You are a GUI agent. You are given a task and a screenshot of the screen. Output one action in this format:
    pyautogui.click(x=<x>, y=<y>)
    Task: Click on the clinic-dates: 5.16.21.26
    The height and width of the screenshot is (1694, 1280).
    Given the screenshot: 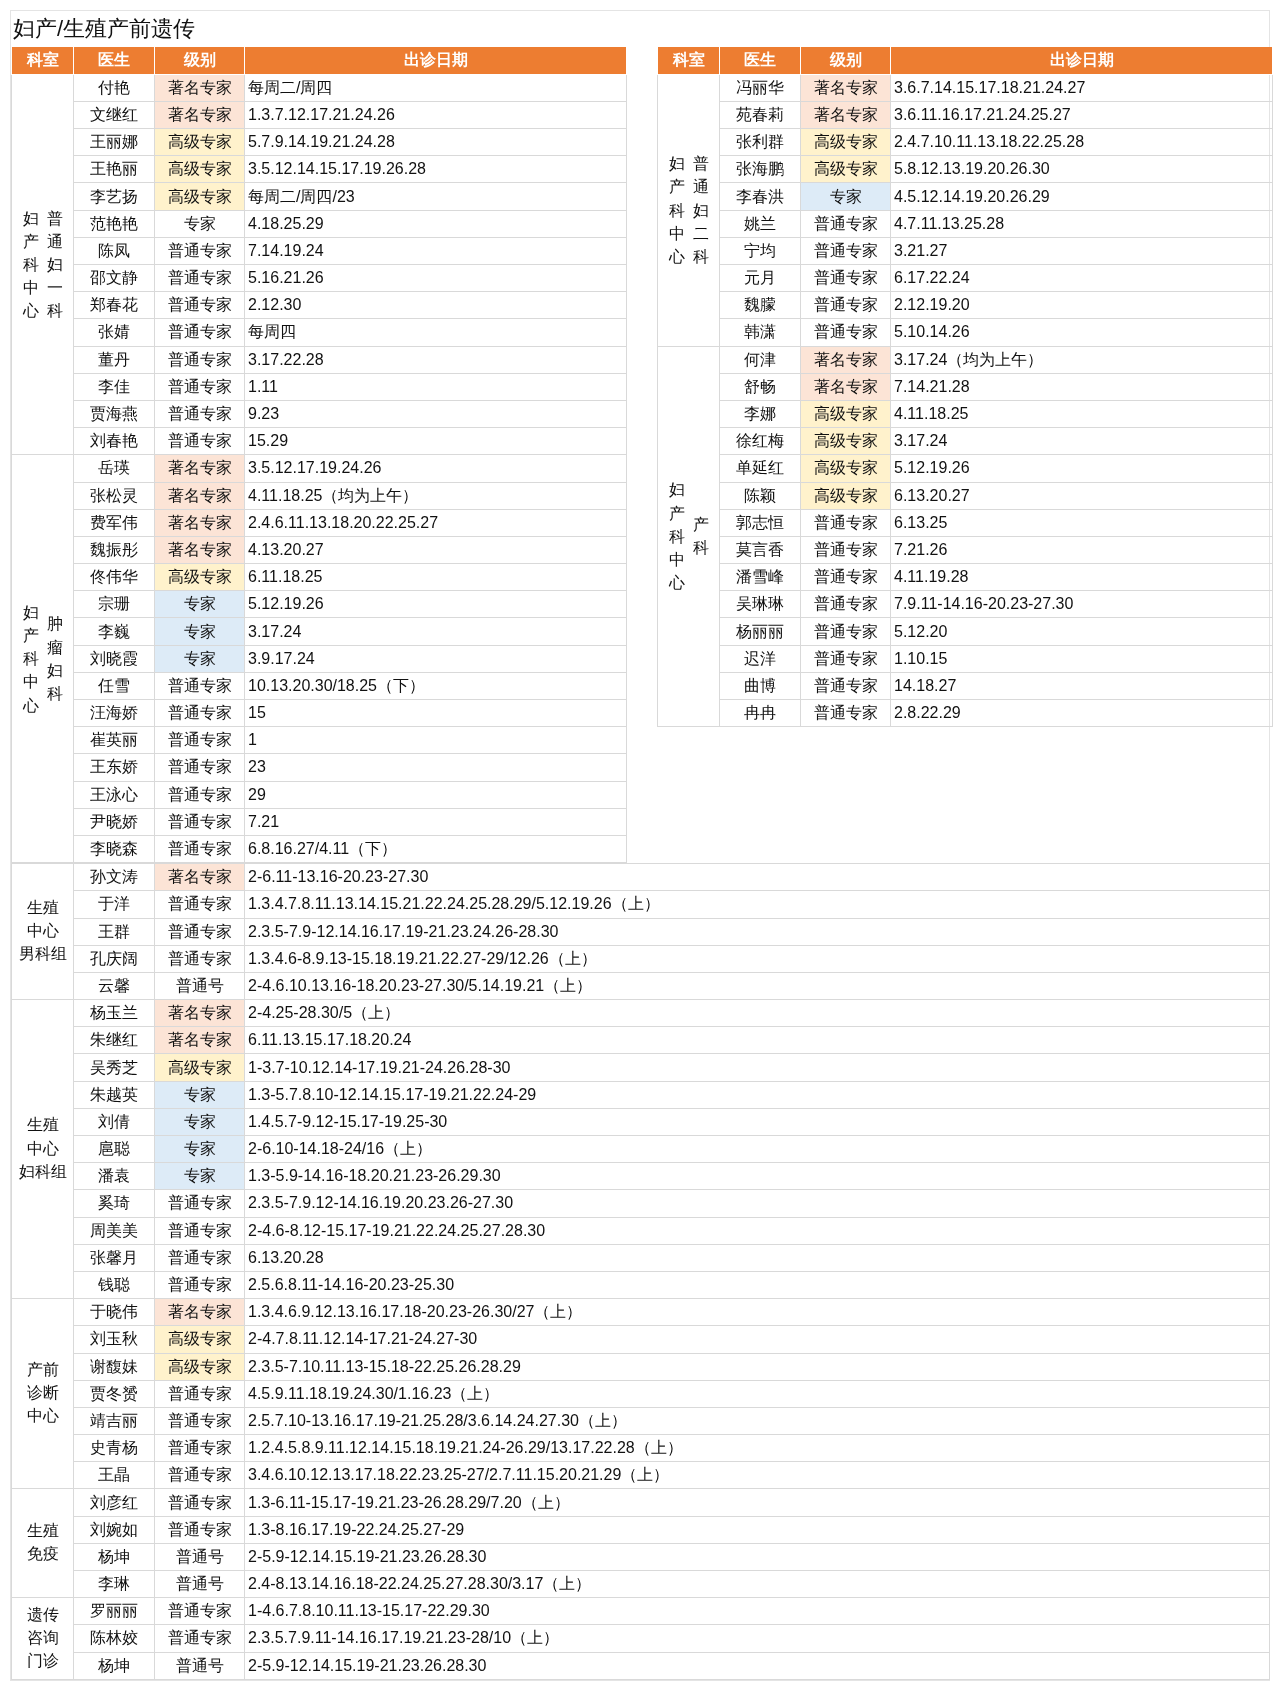 What is the action you would take?
    pyautogui.click(x=435, y=278)
    